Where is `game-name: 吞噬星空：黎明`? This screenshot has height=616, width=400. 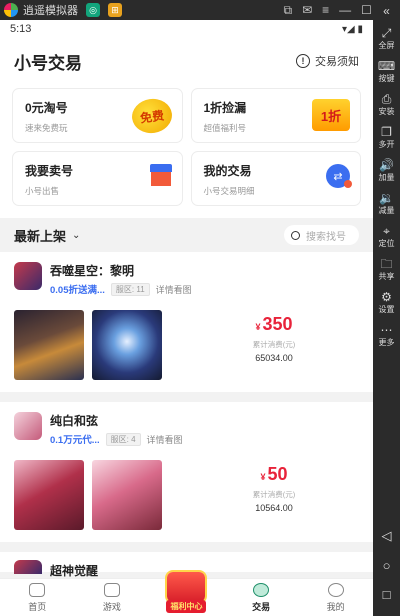
game-name: 吞噬星空：黎明 is located at coordinates (92, 271).